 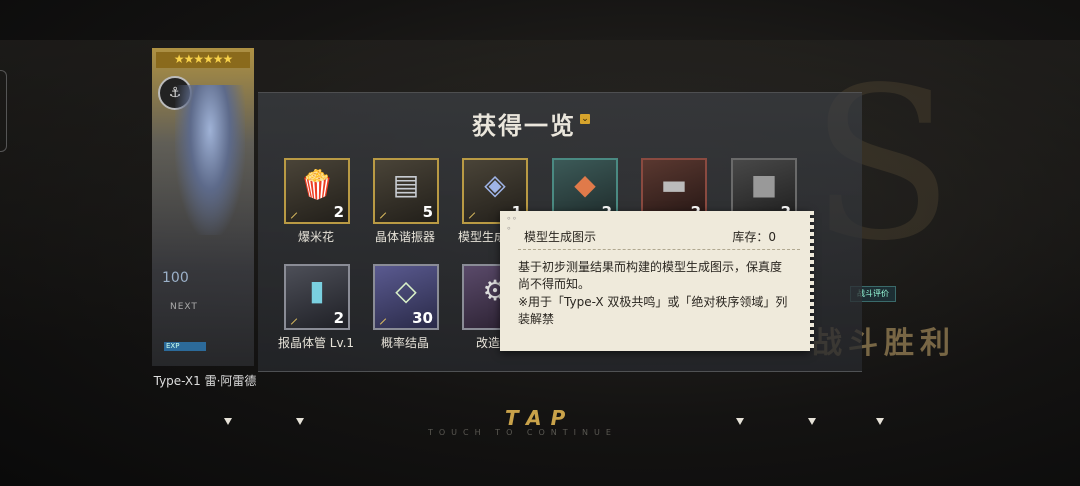 I want to click on item-quantity: 5, so click(x=427, y=212).